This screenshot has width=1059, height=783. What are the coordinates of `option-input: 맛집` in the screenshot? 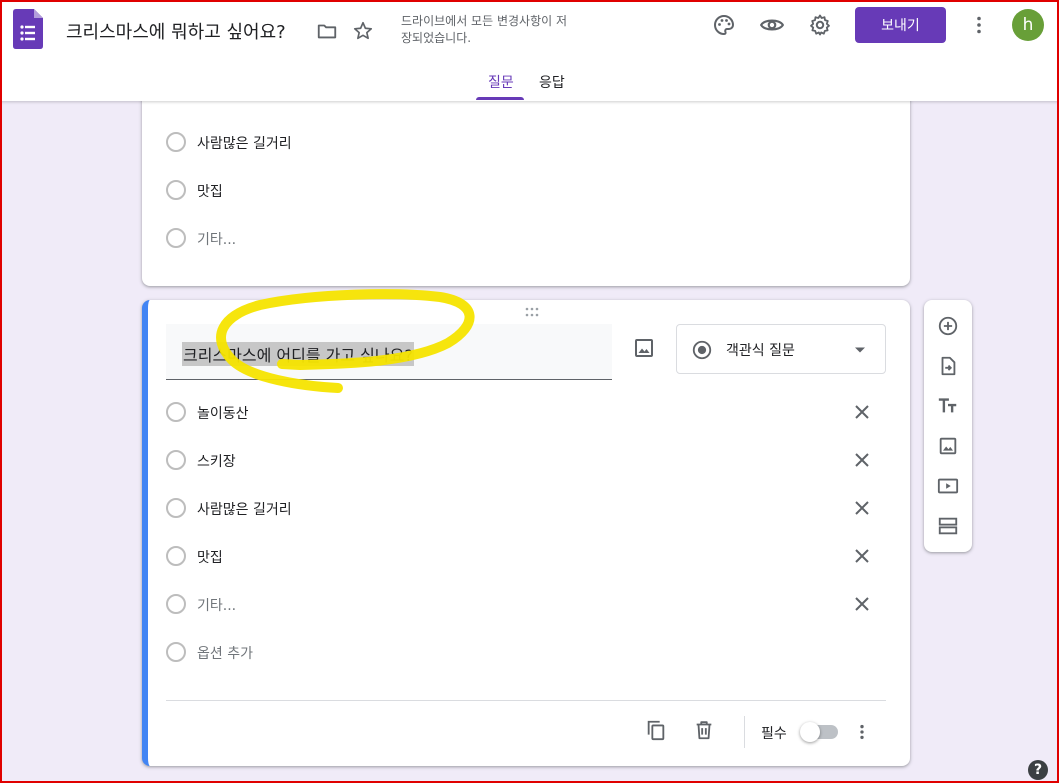 It's located at (210, 557).